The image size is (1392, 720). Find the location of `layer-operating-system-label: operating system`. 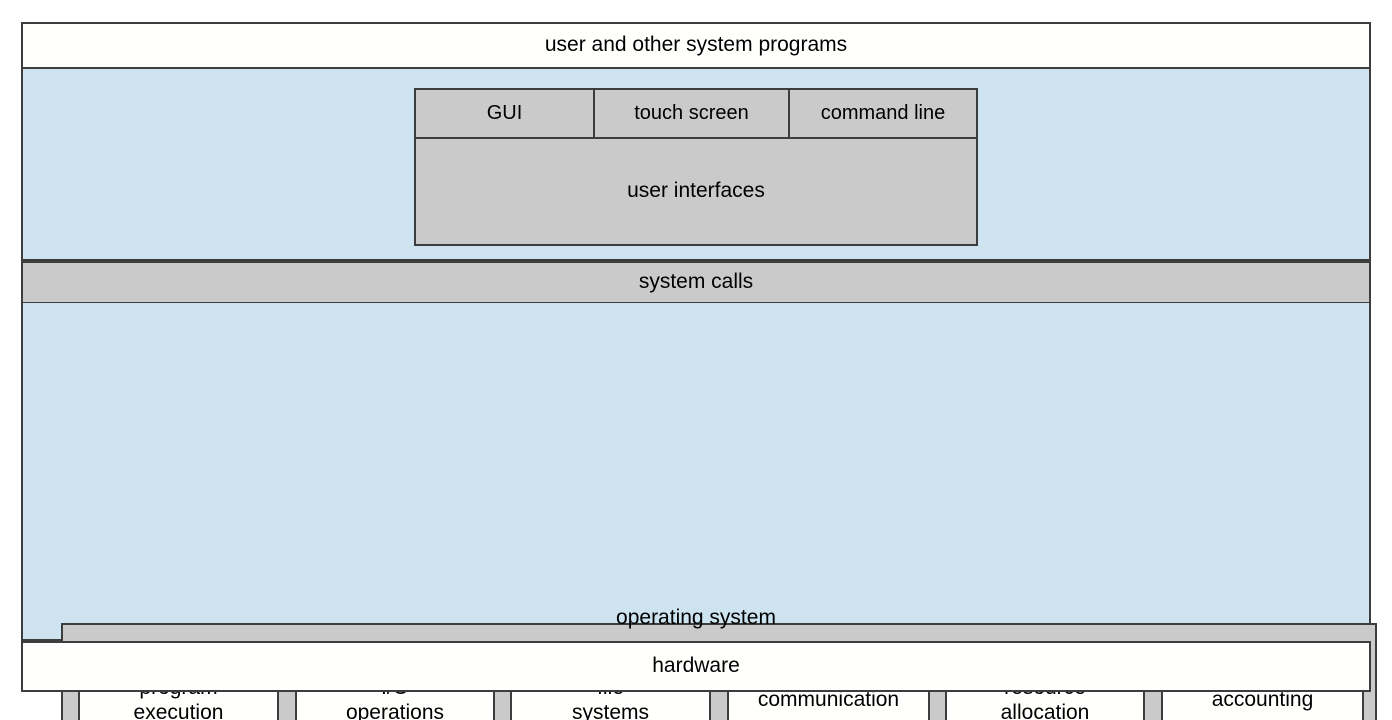

layer-operating-system-label: operating system is located at coordinates (696, 618).